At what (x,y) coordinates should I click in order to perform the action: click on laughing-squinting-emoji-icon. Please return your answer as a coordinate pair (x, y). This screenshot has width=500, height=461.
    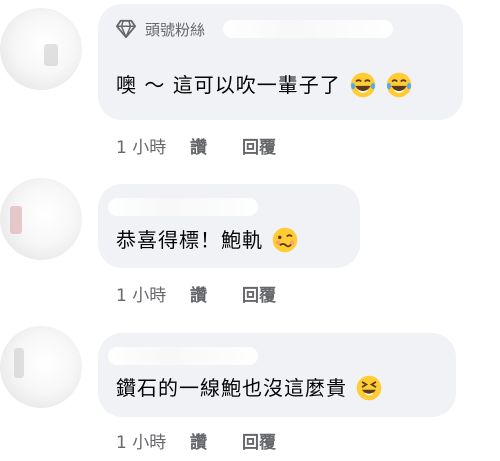
    Looking at the image, I should click on (369, 388).